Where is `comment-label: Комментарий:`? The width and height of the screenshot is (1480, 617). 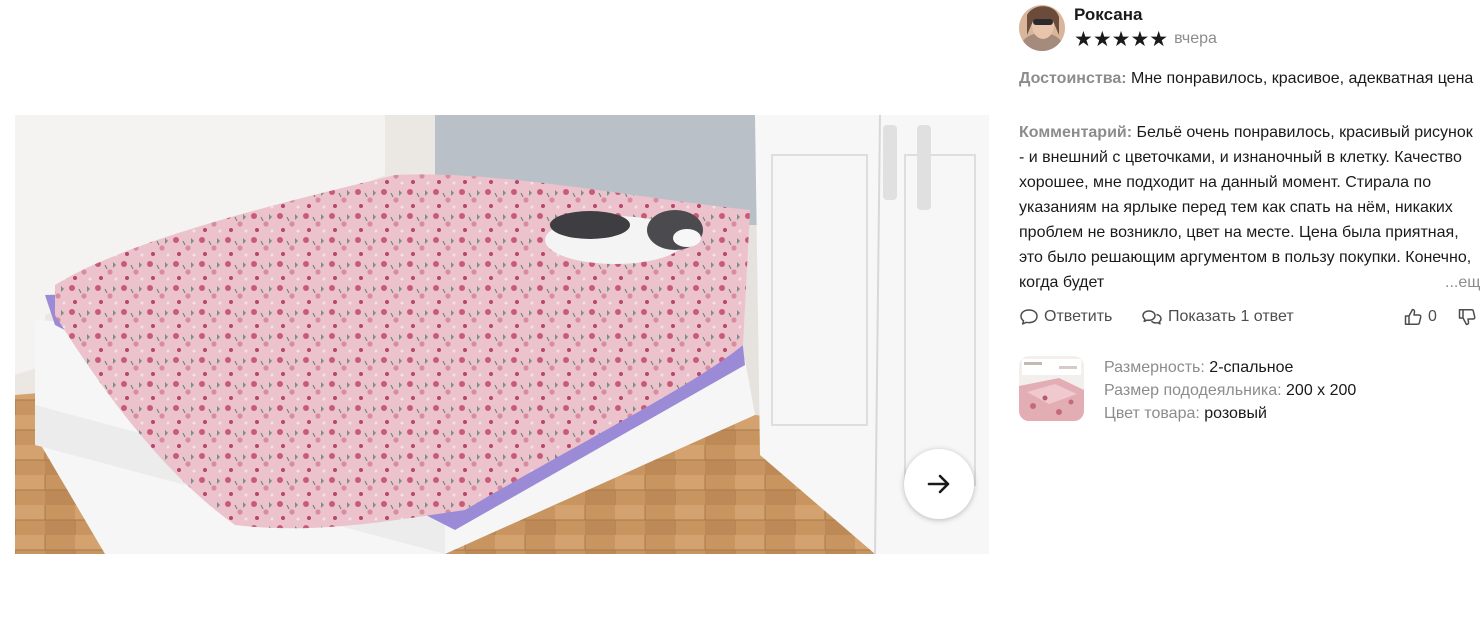
comment-label: Комментарий: is located at coordinates (1076, 132).